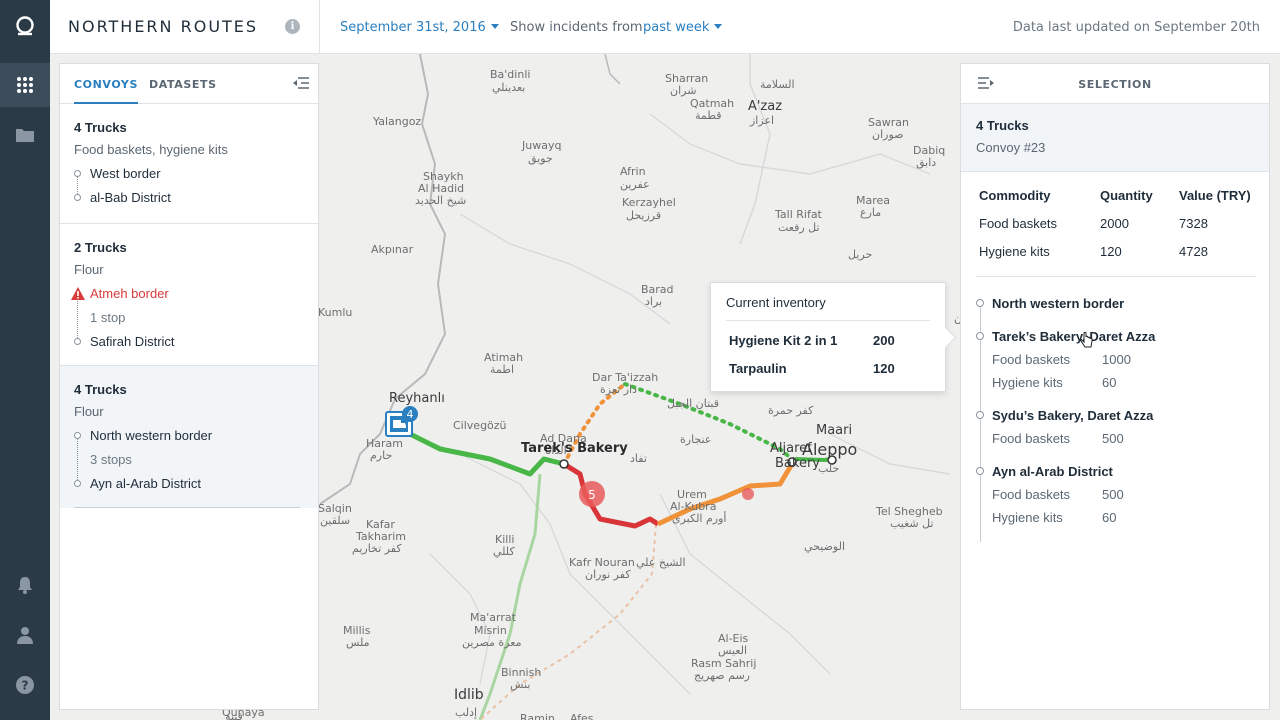  I want to click on svg-text: تل شغيب, so click(912, 523).